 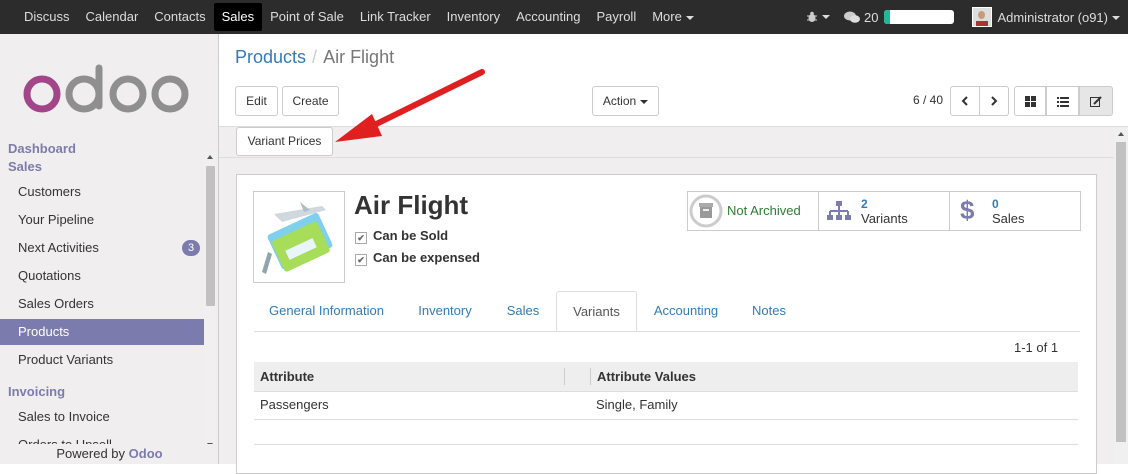 What do you see at coordinates (39, 17) in the screenshot?
I see `menu-discuss: Discuss` at bounding box center [39, 17].